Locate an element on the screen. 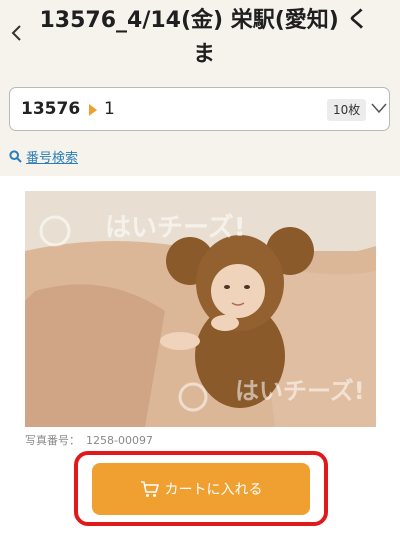  number-search-link: 番号検索 is located at coordinates (43, 156).